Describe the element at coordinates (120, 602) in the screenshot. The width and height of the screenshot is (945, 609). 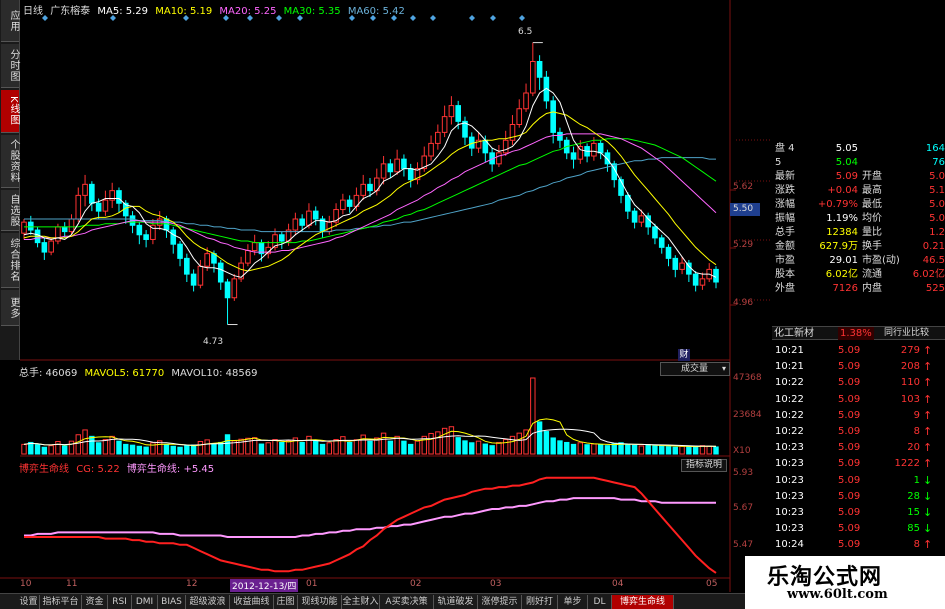
I see `indicator-tab: RSI` at that location.